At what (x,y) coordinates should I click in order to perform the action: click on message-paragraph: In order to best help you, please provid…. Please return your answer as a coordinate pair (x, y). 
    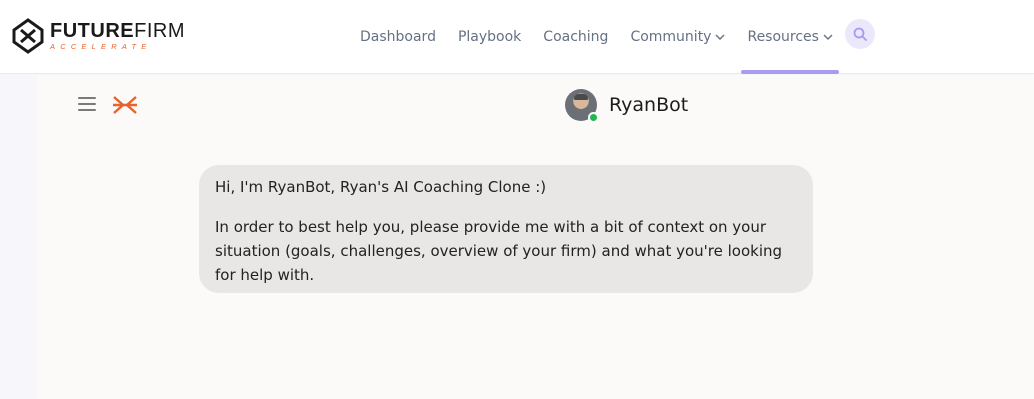
    Looking at the image, I should click on (499, 251).